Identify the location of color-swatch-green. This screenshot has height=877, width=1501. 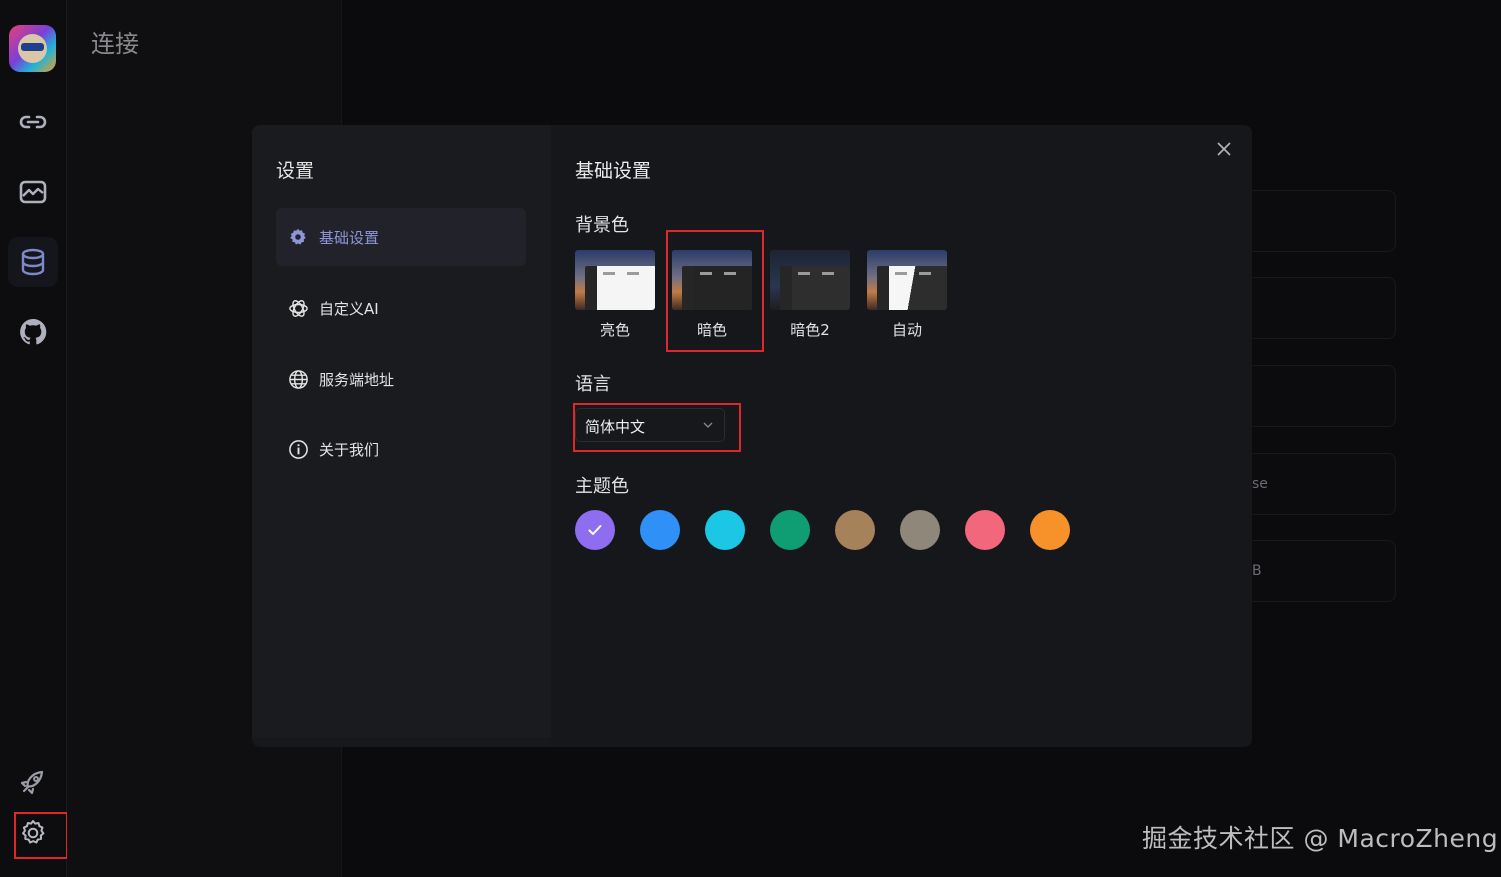
(790, 530).